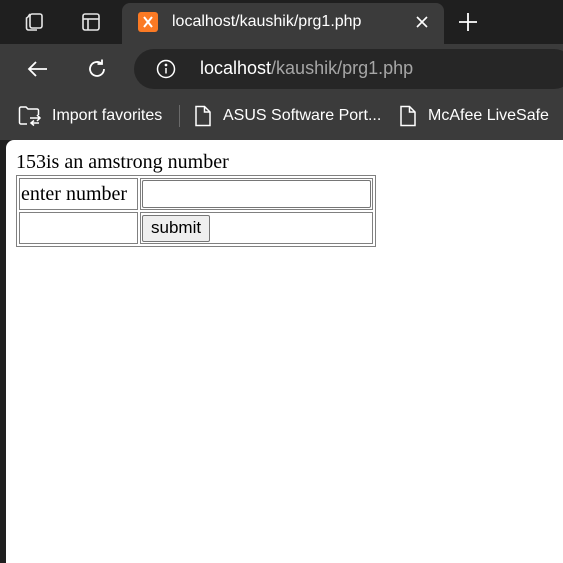  Describe the element at coordinates (148, 22) in the screenshot. I see `xampp-favicon-icon` at that location.